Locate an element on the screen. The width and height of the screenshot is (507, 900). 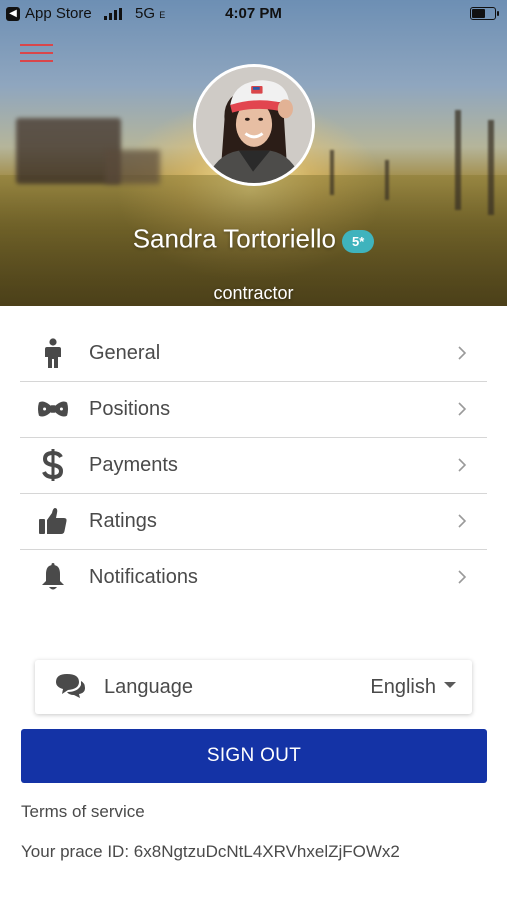
menu-item-payments: Payments is located at coordinates (253, 466).